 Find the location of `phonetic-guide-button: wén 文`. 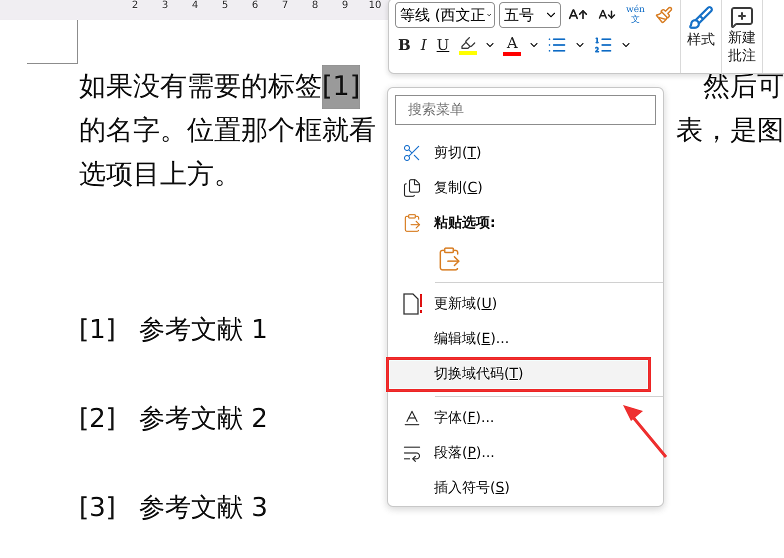

phonetic-guide-button: wén 文 is located at coordinates (635, 15).